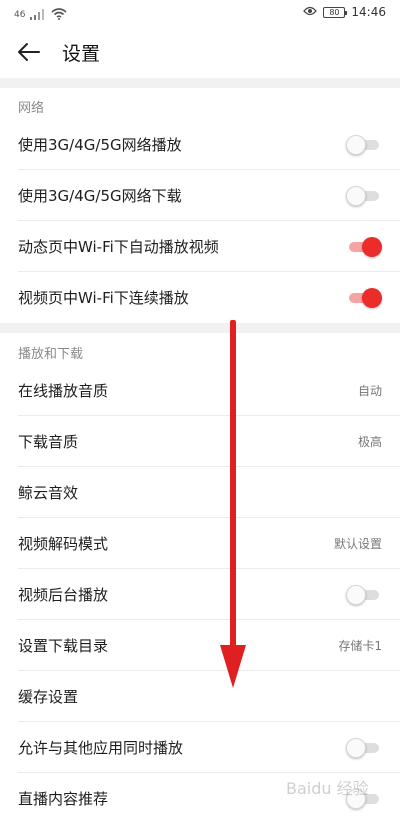 This screenshot has width=400, height=816. I want to click on row-label: 视频页中Wi-Fi下连续播放, so click(103, 298).